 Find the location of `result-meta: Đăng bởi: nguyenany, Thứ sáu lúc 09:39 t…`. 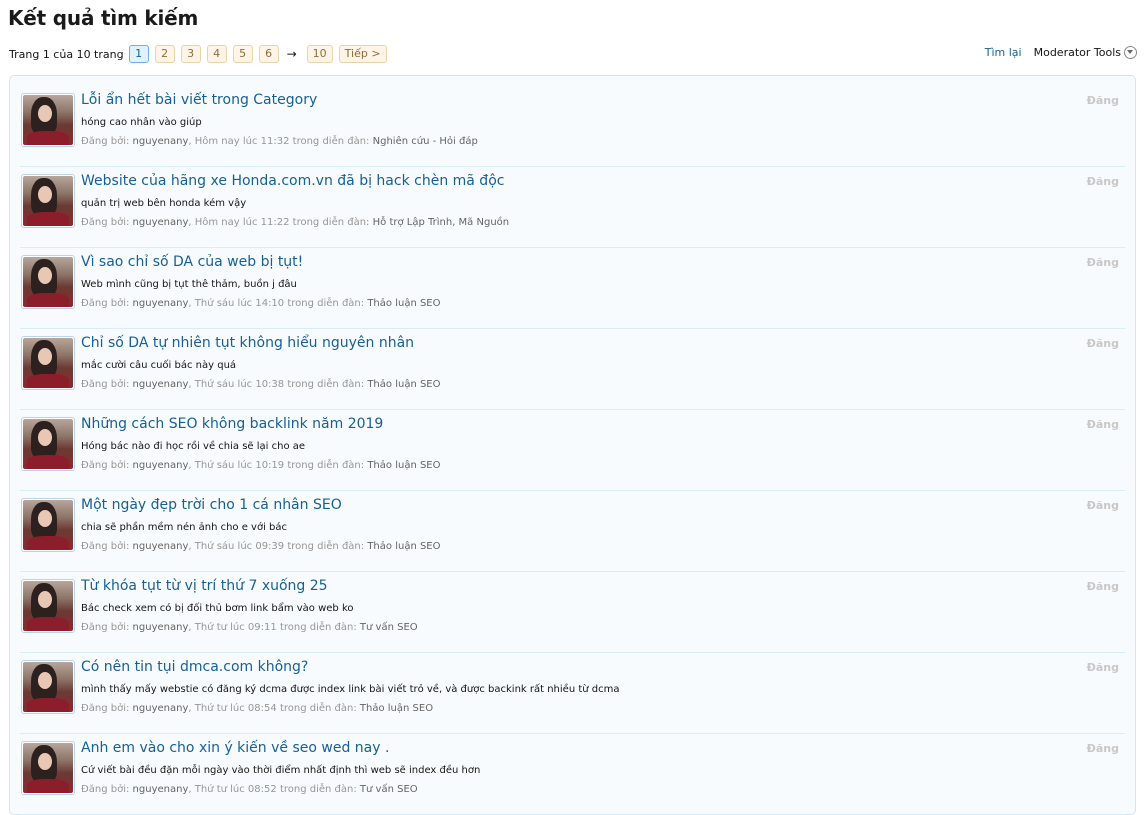

result-meta: Đăng bởi: nguyenany, Thứ sáu lúc 09:39 t… is located at coordinates (261, 546).